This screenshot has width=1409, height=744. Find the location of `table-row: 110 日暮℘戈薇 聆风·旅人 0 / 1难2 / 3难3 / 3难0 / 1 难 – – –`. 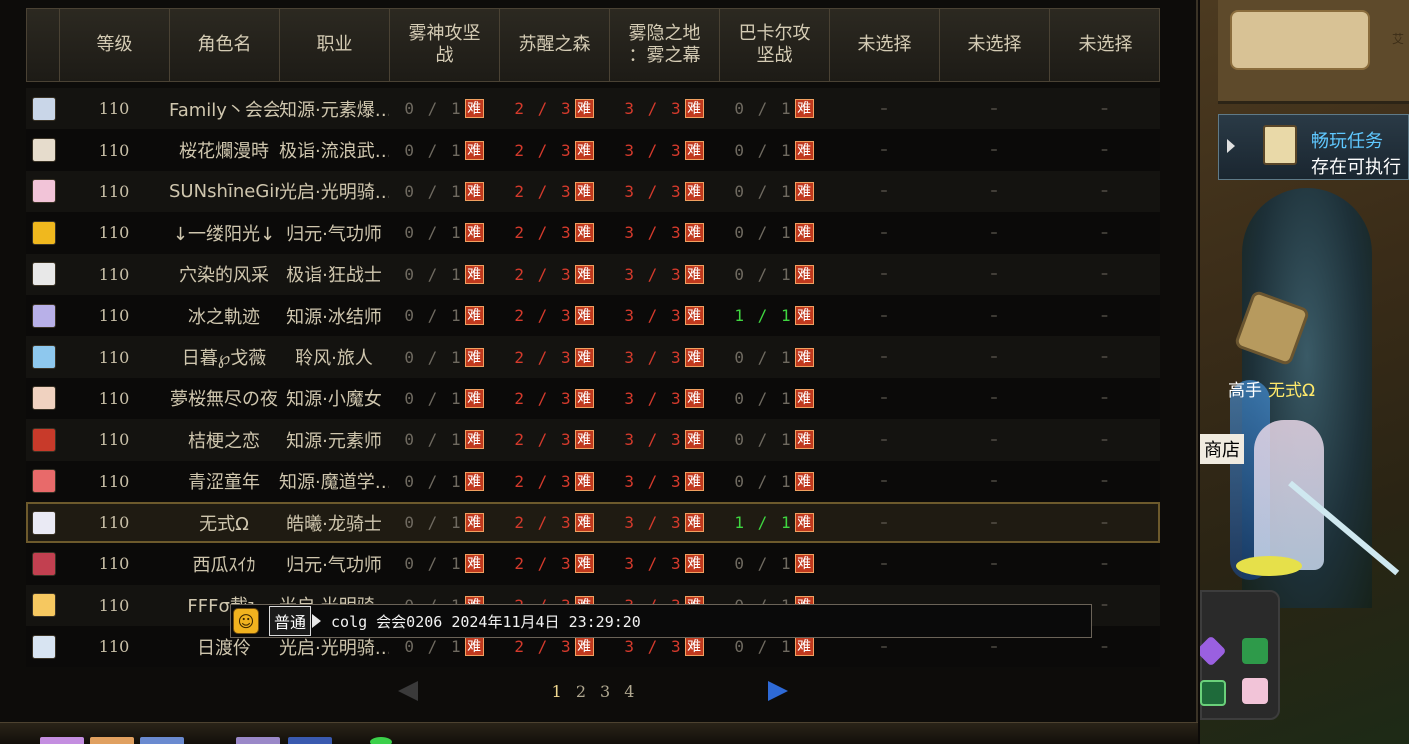

table-row: 110 日暮℘戈薇 聆风·旅人 0 / 1难2 / 3难3 / 3难0 / 1 难 – – – is located at coordinates (593, 357).